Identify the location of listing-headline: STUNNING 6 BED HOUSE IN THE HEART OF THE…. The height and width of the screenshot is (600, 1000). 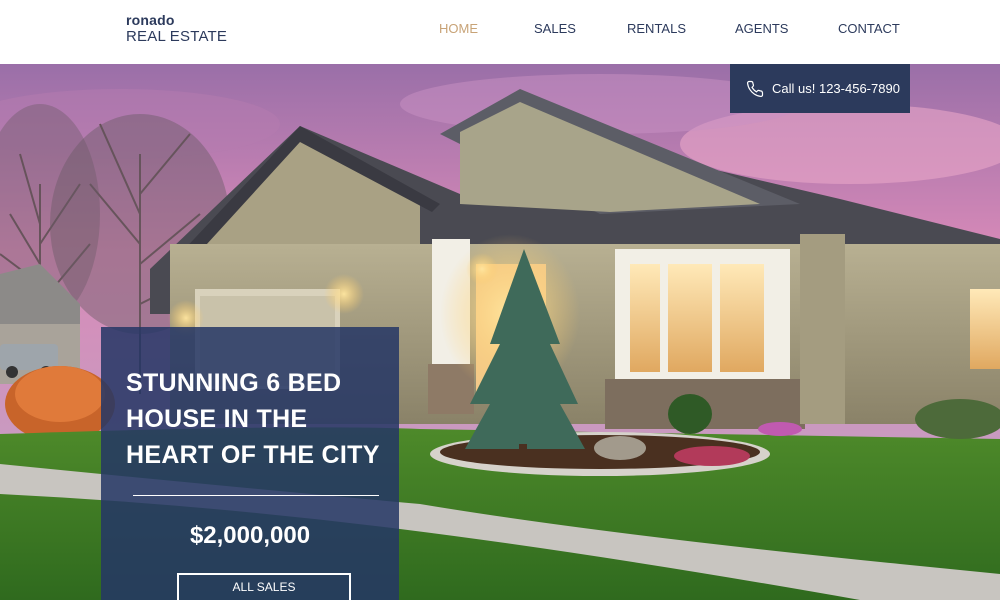
(253, 419).